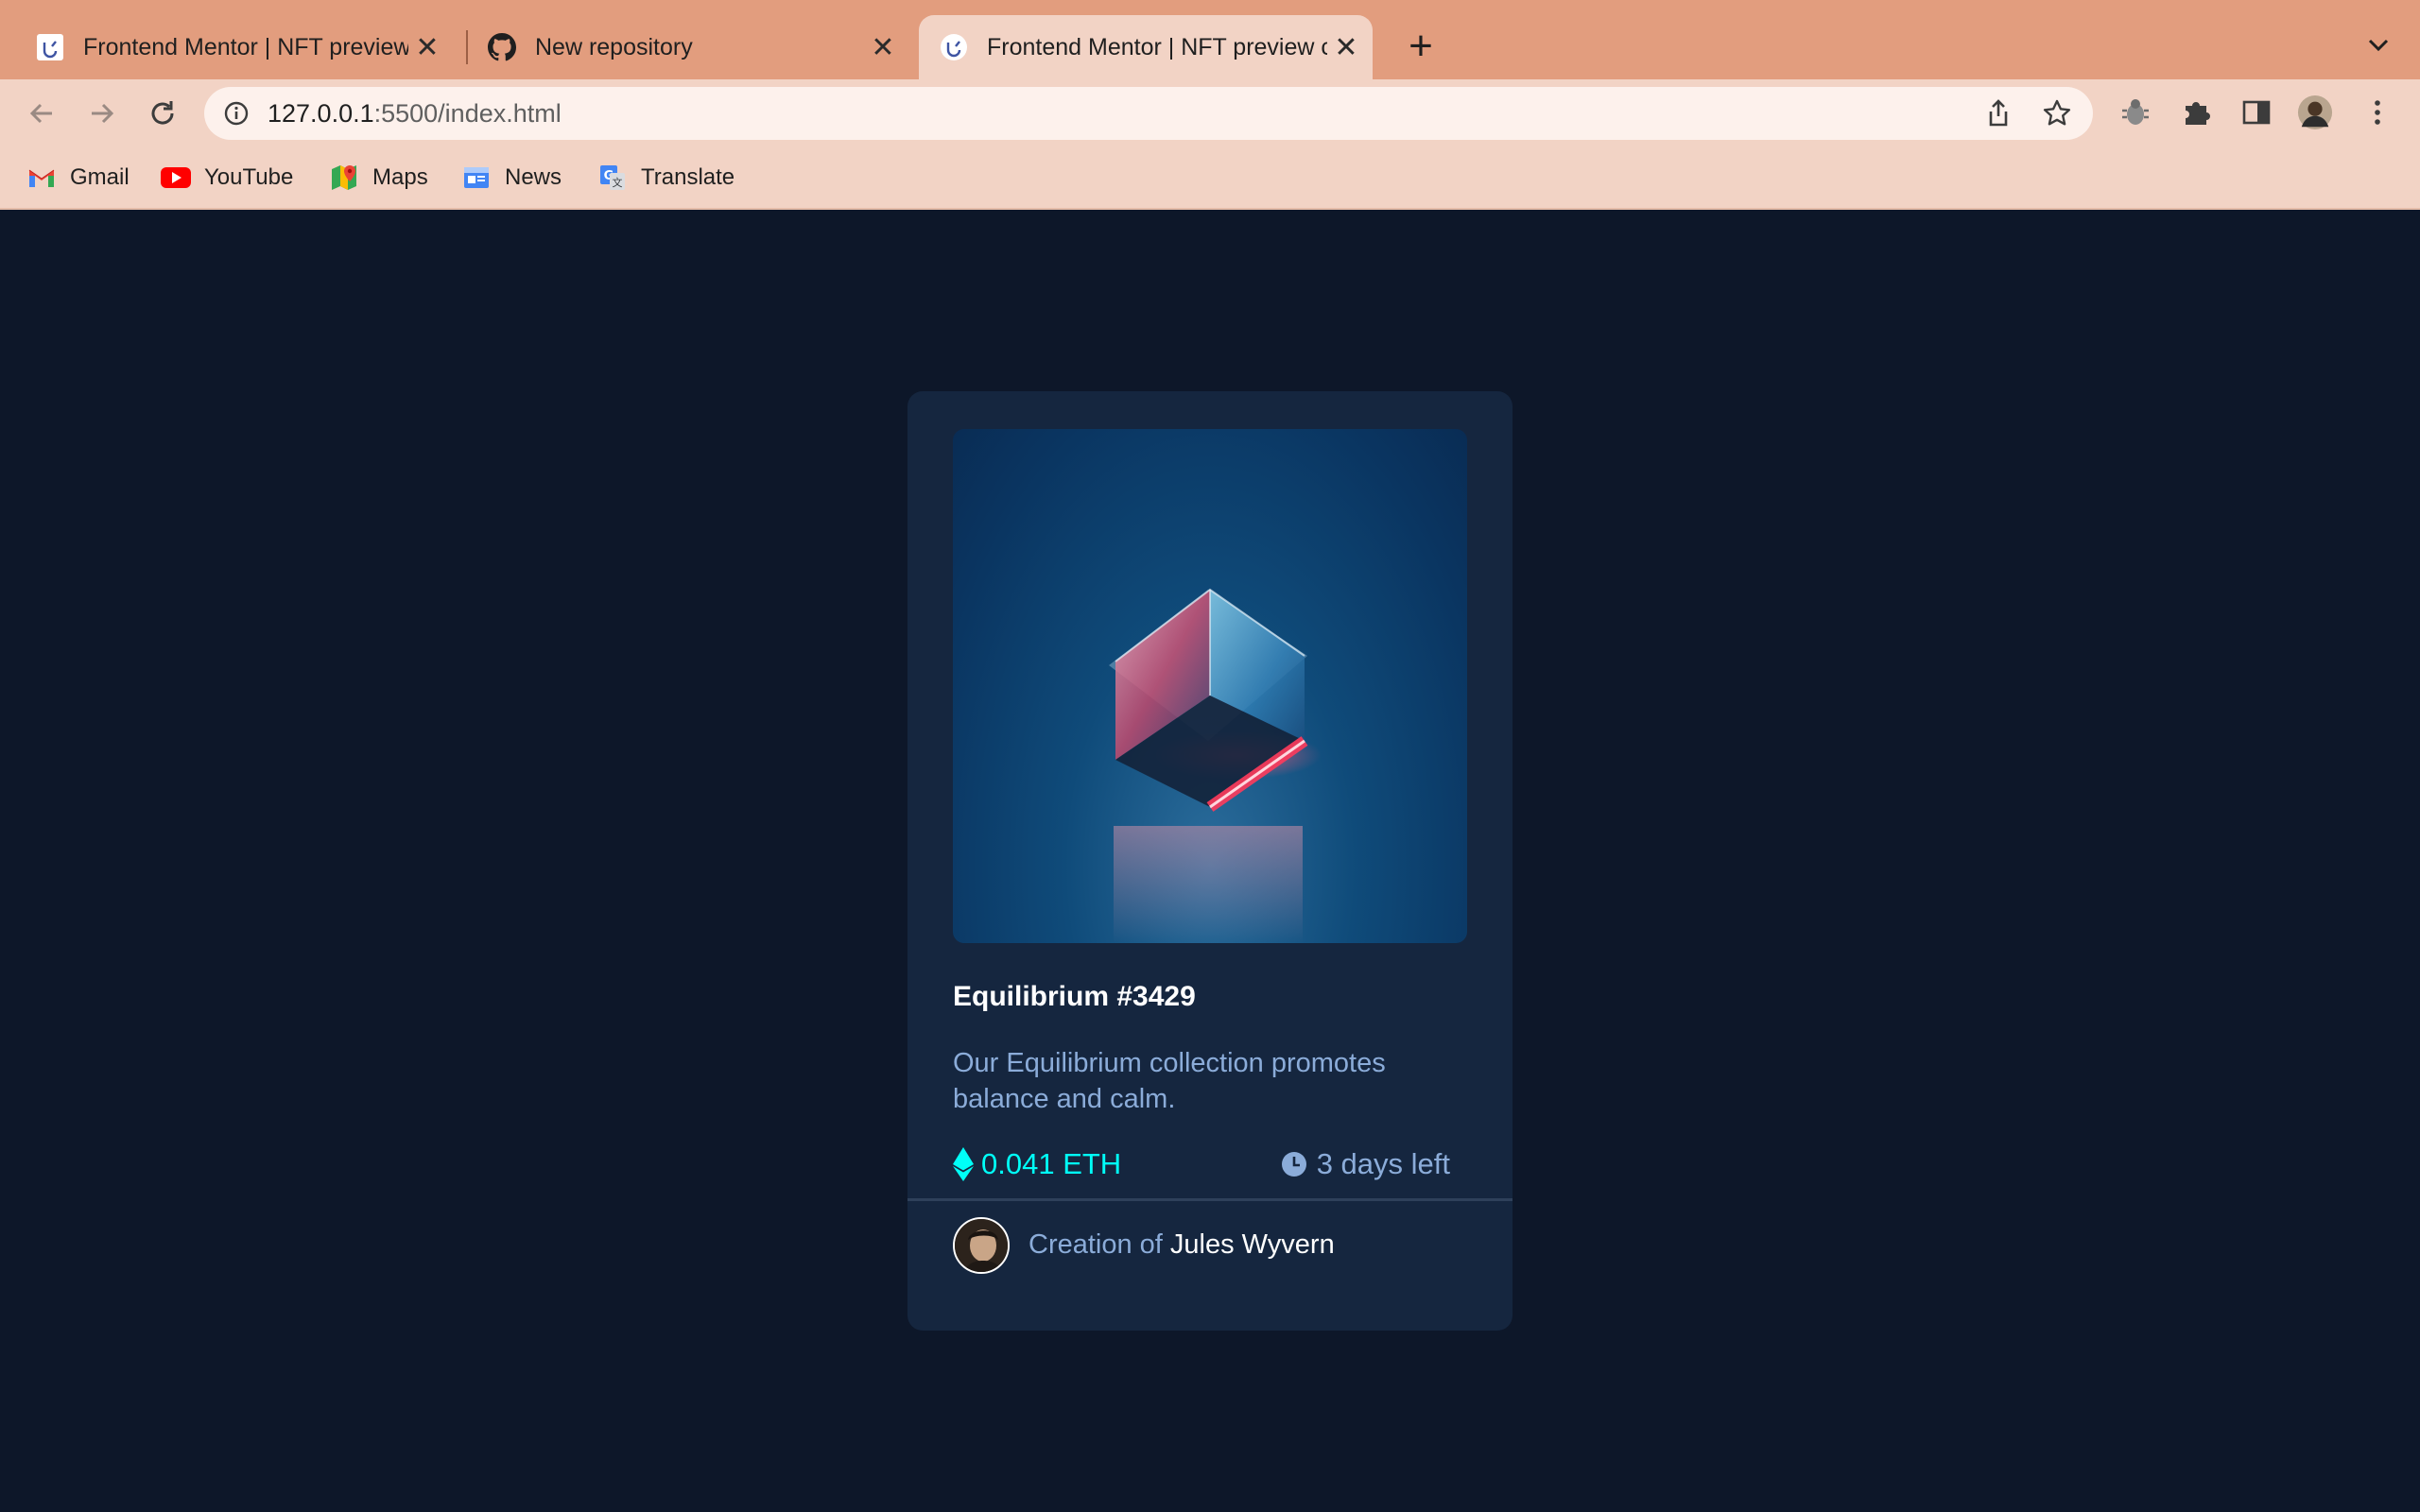 This screenshot has height=1512, width=2420. I want to click on bookmark-label: YouTube, so click(249, 177).